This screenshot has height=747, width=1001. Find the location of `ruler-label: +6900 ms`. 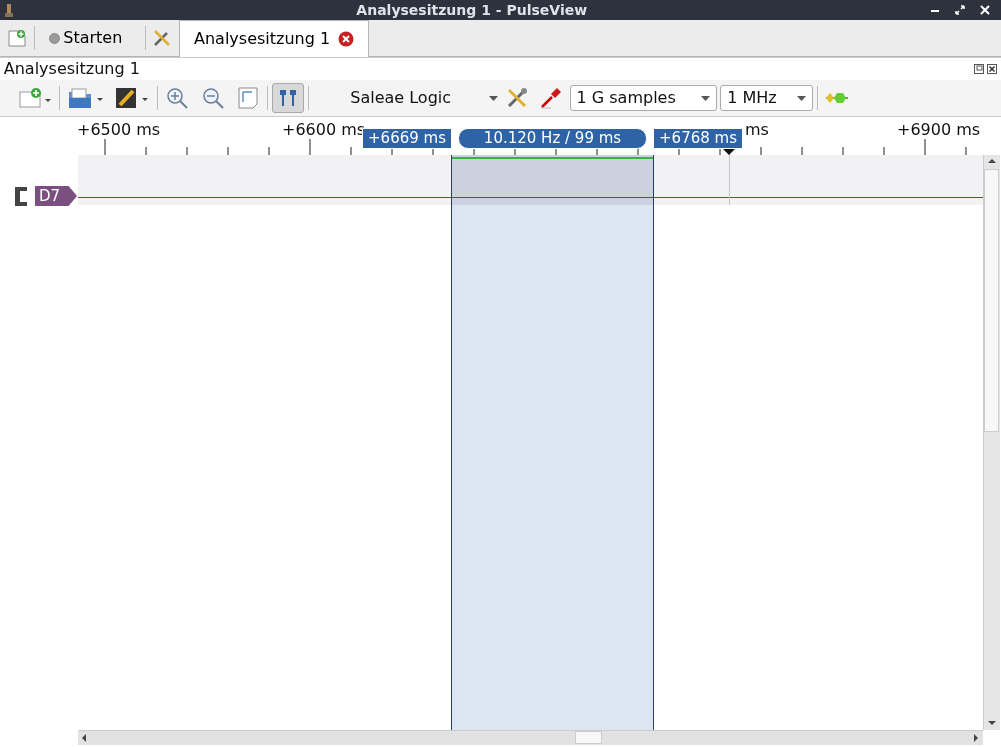

ruler-label: +6900 ms is located at coordinates (939, 130).